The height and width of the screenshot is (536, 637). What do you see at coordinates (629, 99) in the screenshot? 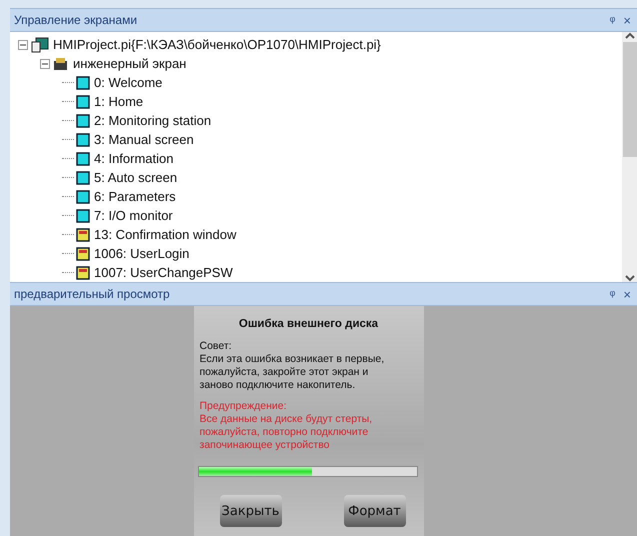
I see `scroll-thumb` at bounding box center [629, 99].